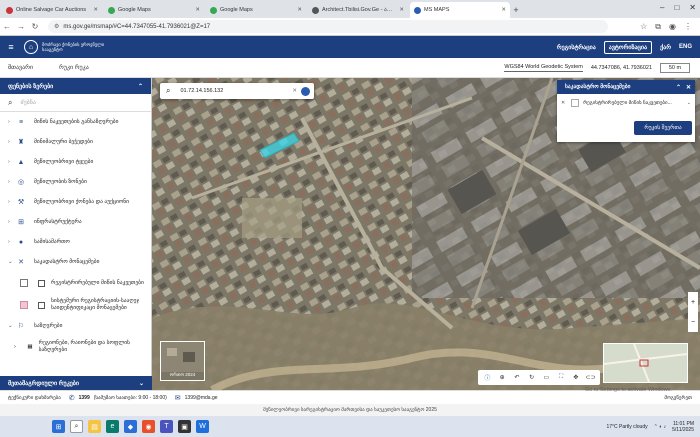 This screenshot has height=437, width=700. I want to click on zoom-in-icon: +, so click(693, 302).